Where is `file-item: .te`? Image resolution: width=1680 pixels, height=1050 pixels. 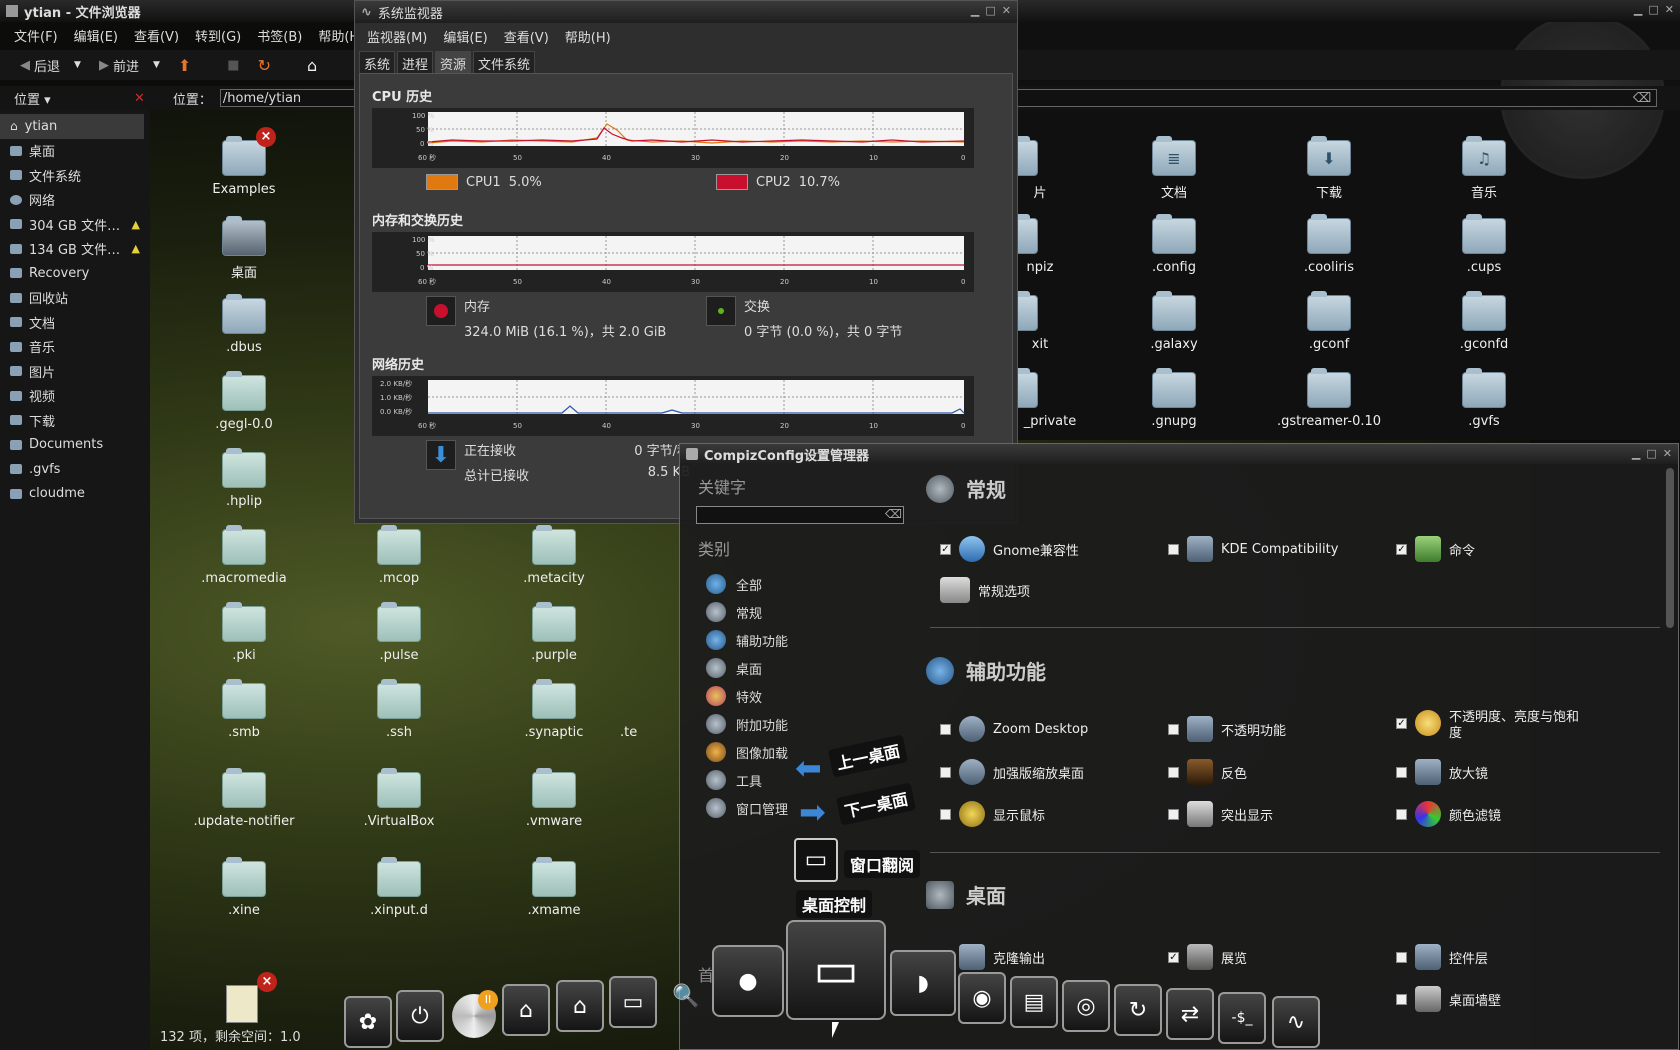
file-item: .te is located at coordinates (640, 732).